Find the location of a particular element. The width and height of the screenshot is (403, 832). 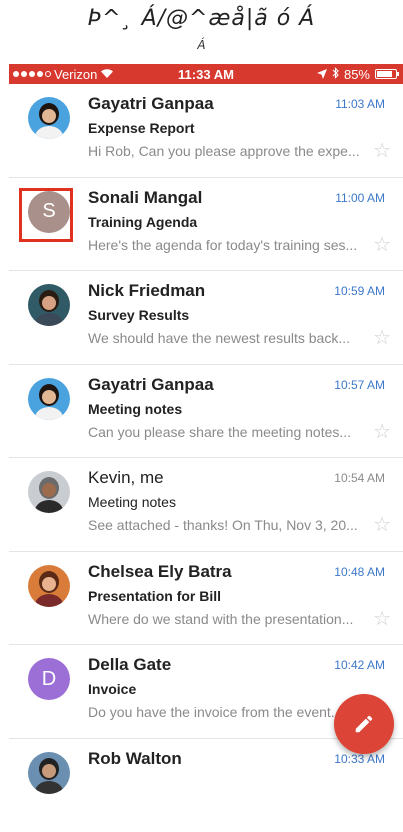

battery-percent: 85% is located at coordinates (357, 74).